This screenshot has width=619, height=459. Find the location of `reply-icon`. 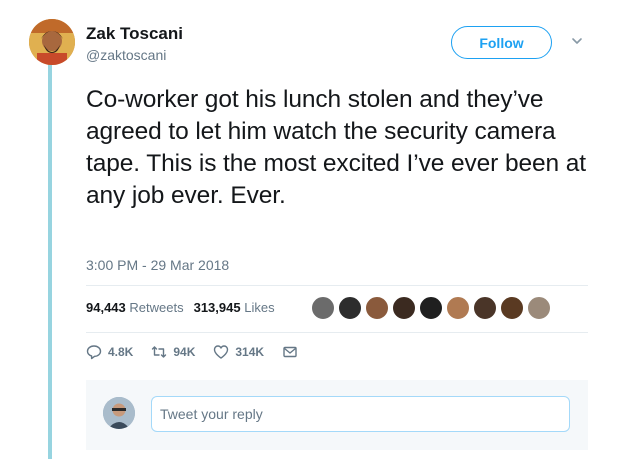

reply-icon is located at coordinates (94, 352).